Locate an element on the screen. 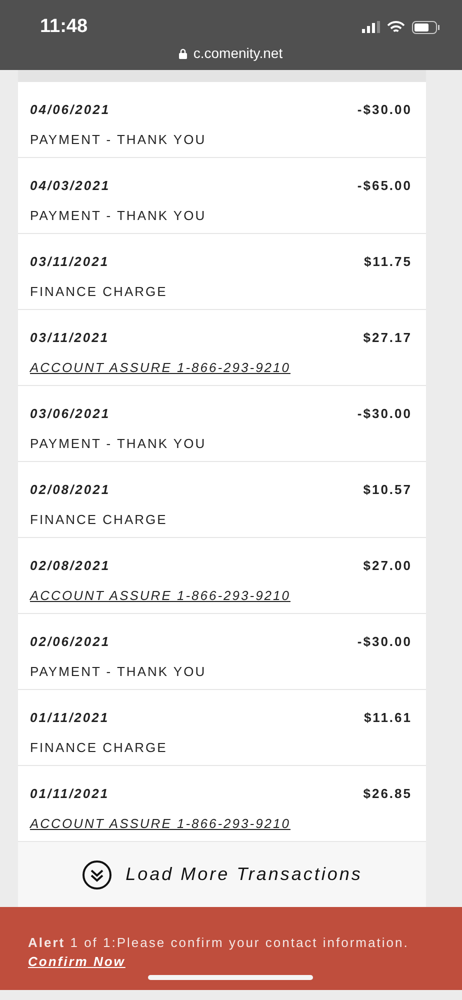  home-indicator is located at coordinates (230, 977).